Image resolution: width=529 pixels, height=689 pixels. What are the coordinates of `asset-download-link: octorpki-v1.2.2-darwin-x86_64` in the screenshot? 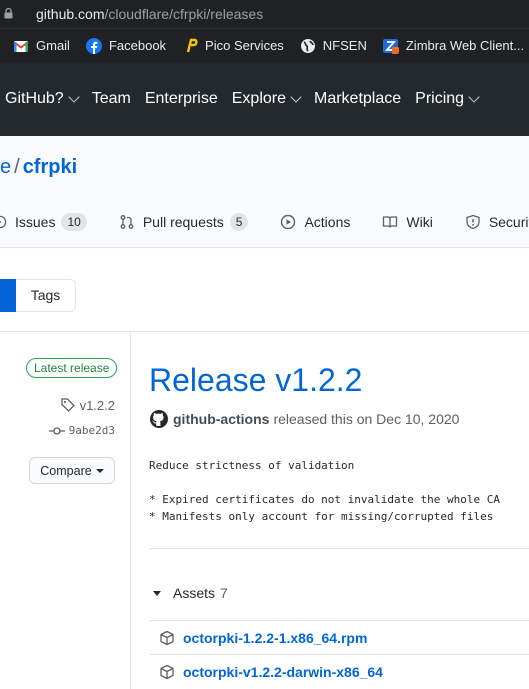 It's located at (283, 672).